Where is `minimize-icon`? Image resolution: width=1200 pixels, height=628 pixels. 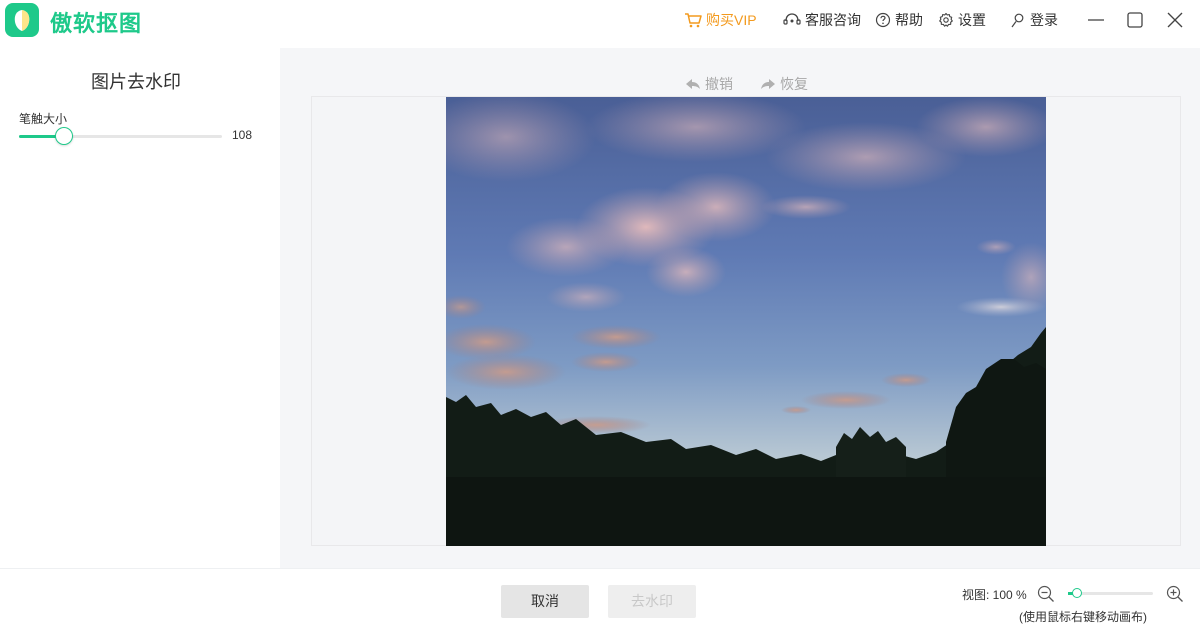
minimize-icon is located at coordinates (1096, 20).